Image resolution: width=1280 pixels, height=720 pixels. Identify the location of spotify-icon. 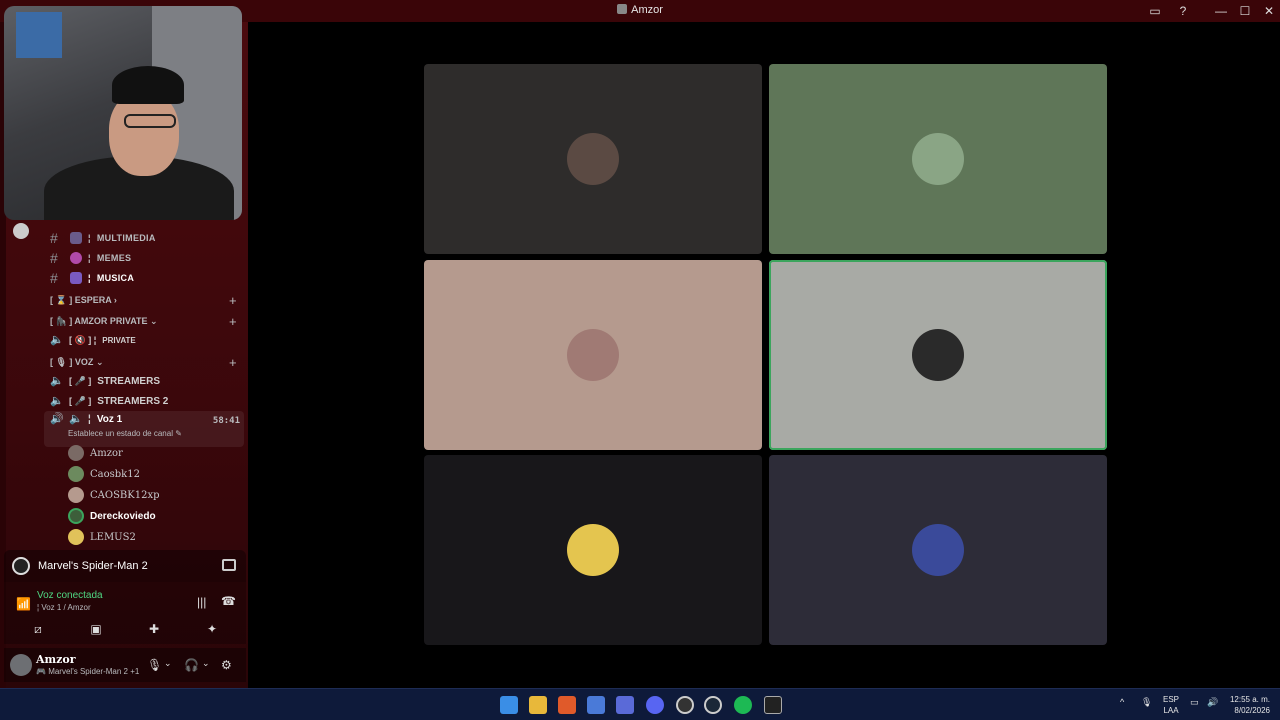
(743, 705).